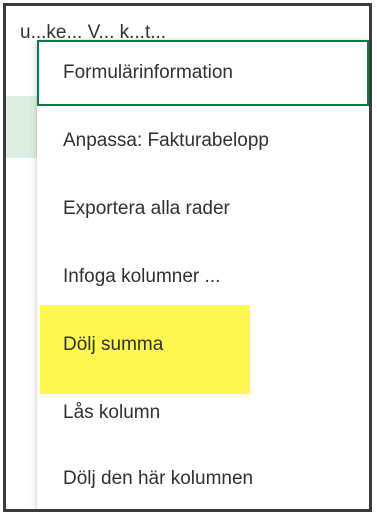  I want to click on menu-item-label: Anpassa: Fakturabelopp, so click(166, 140).